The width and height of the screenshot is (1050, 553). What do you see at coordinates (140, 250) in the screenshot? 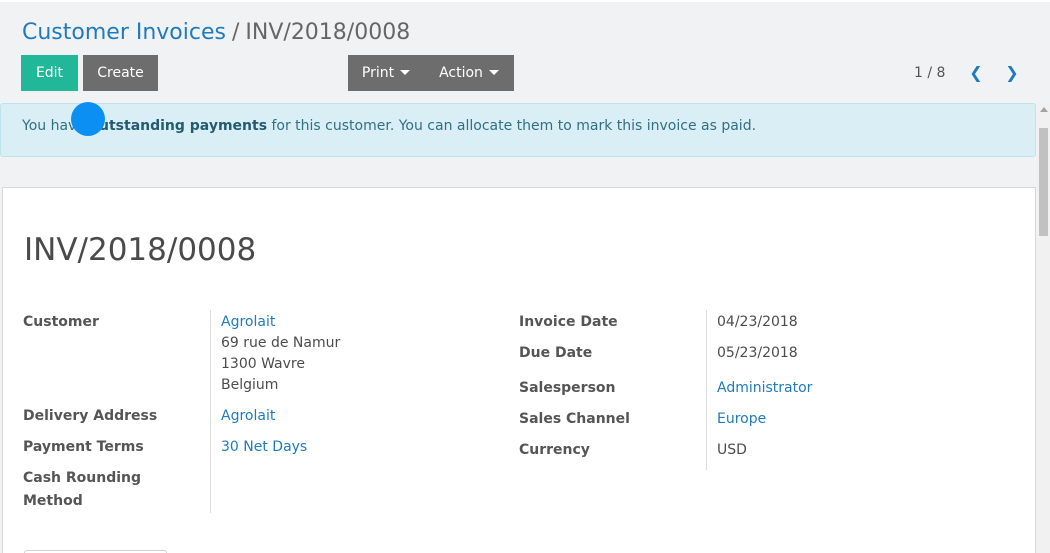
I see `invoice-title: INV/2018/0008` at bounding box center [140, 250].